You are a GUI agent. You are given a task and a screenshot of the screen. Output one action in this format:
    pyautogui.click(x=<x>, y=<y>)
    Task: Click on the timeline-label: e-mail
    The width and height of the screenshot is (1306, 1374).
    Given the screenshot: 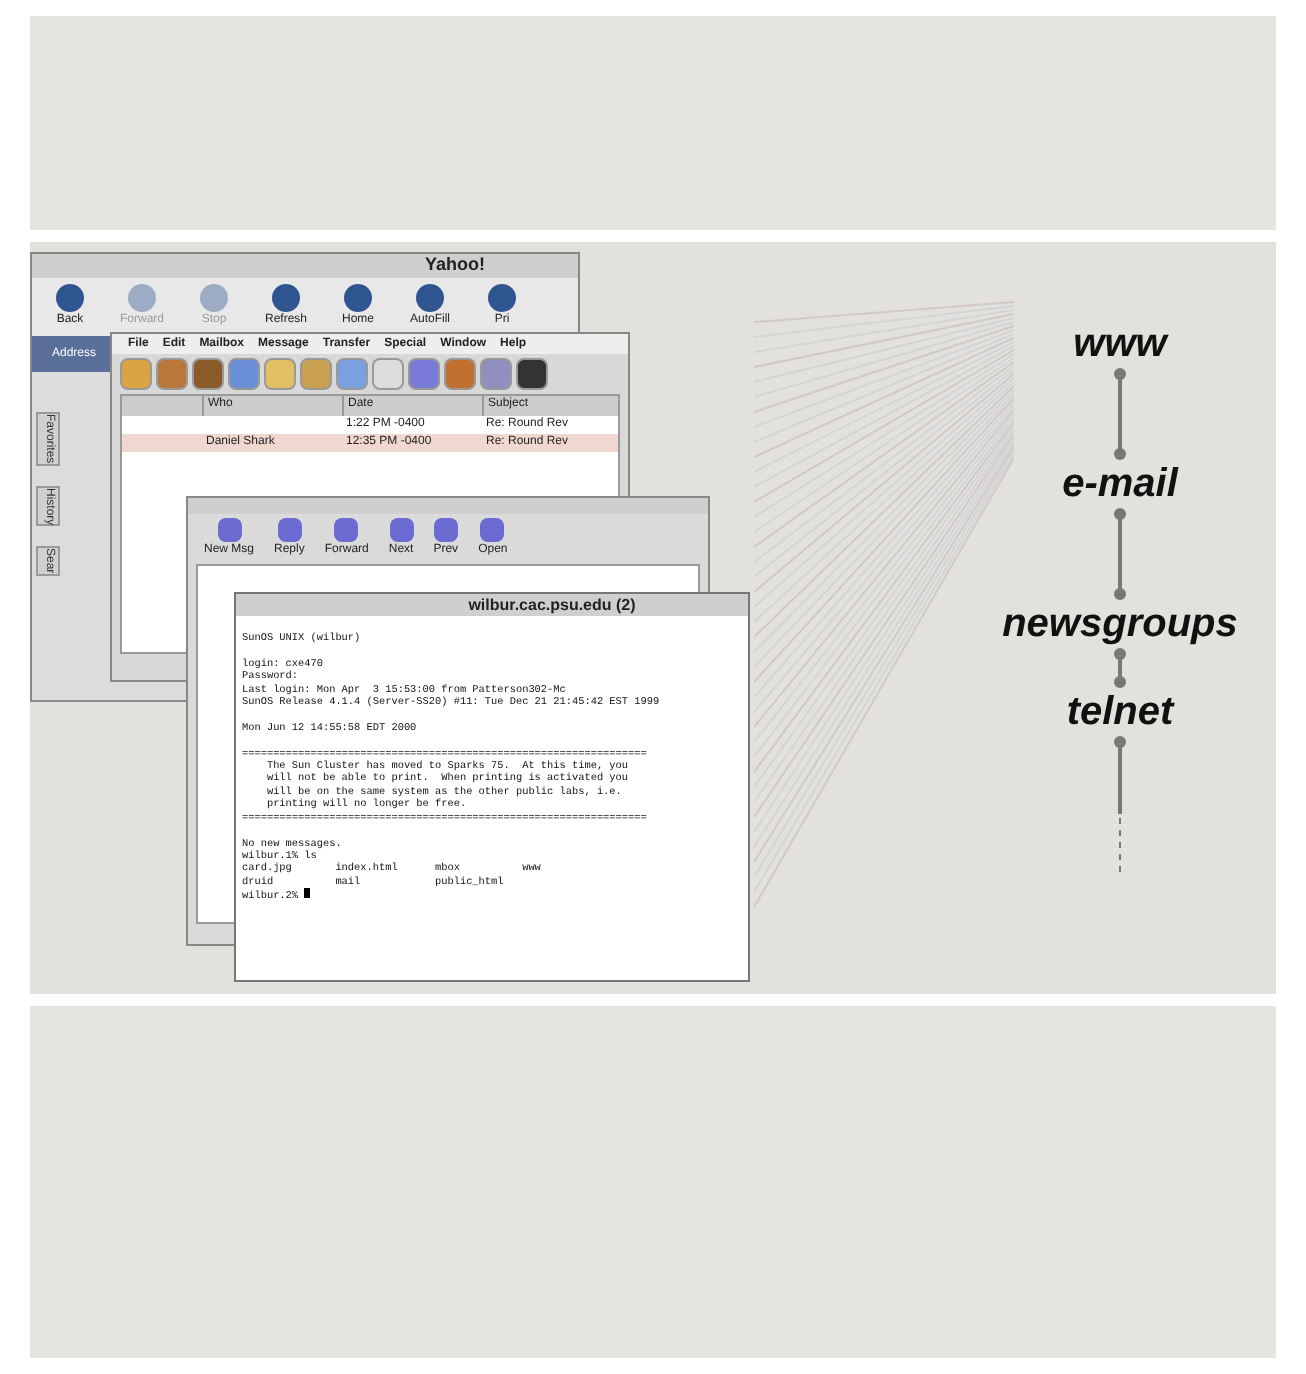 What is the action you would take?
    pyautogui.click(x=1120, y=484)
    